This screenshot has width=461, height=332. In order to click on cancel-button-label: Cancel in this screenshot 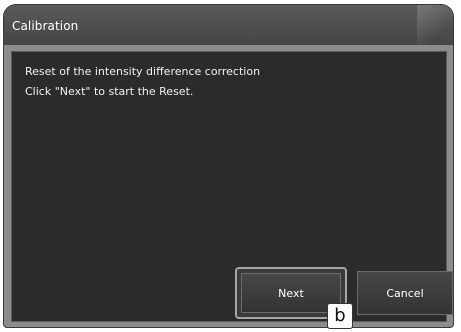, I will do `click(405, 293)`.